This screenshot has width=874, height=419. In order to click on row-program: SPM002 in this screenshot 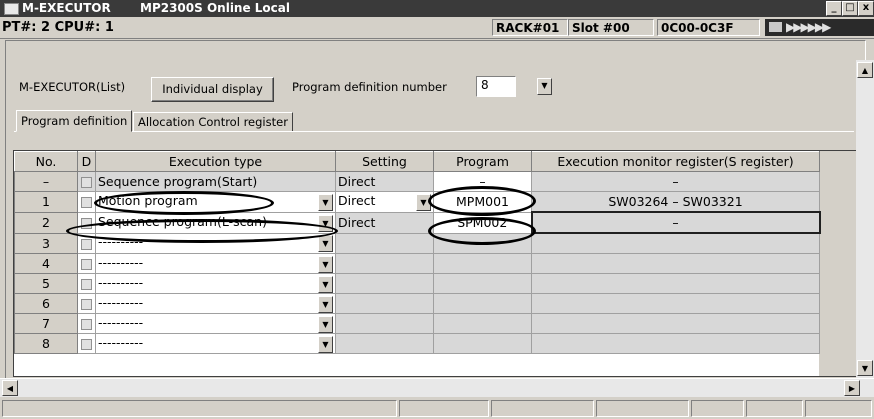, I will do `click(482, 222)`.